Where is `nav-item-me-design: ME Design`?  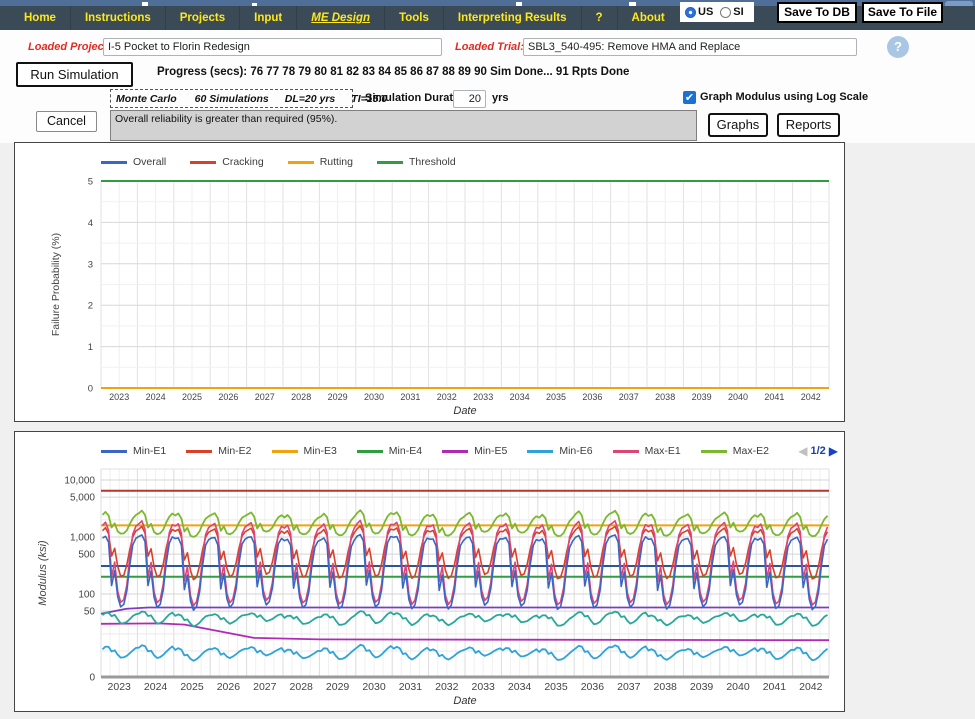
nav-item-me-design: ME Design is located at coordinates (340, 18).